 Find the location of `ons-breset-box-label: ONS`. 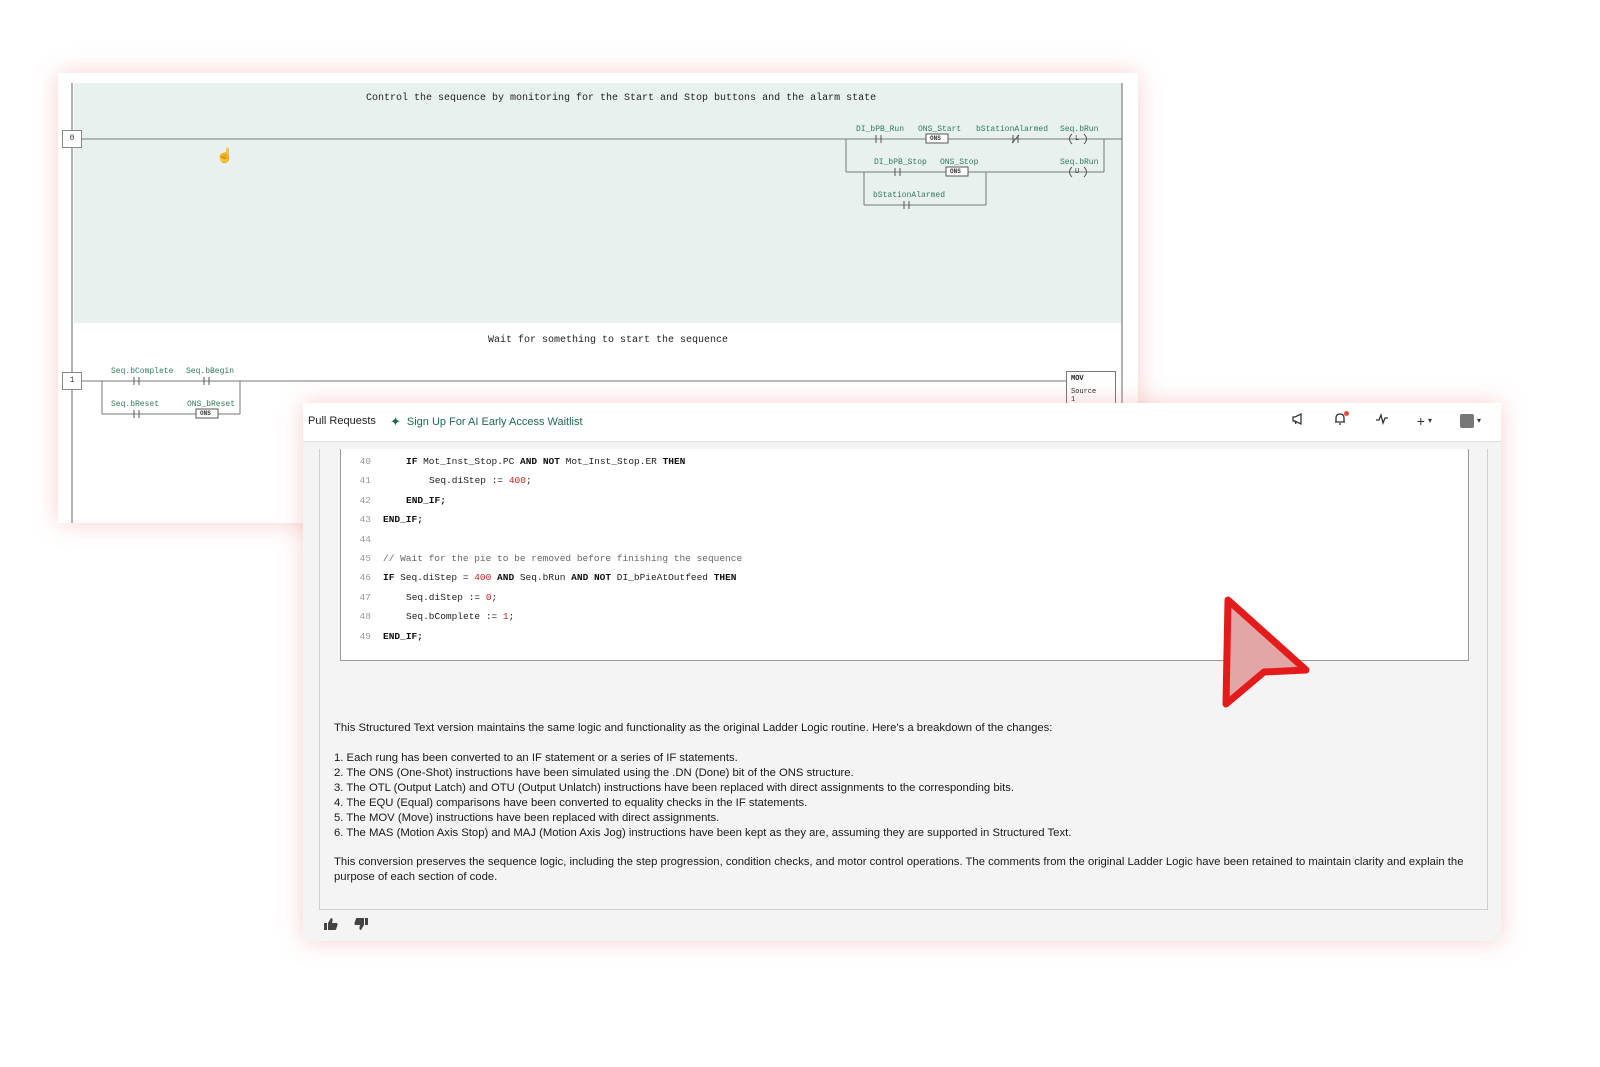

ons-breset-box-label: ONS is located at coordinates (205, 413).